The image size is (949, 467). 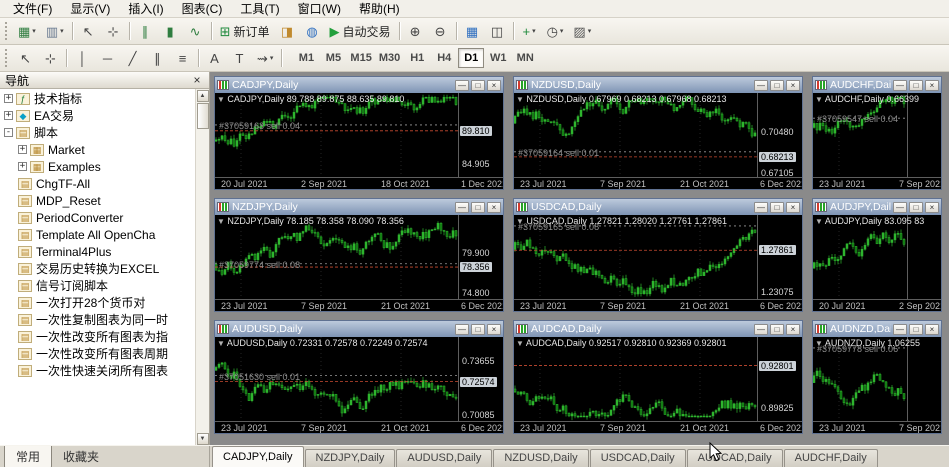 I want to click on navigator-tab-1: 收藏夹, so click(x=81, y=456).